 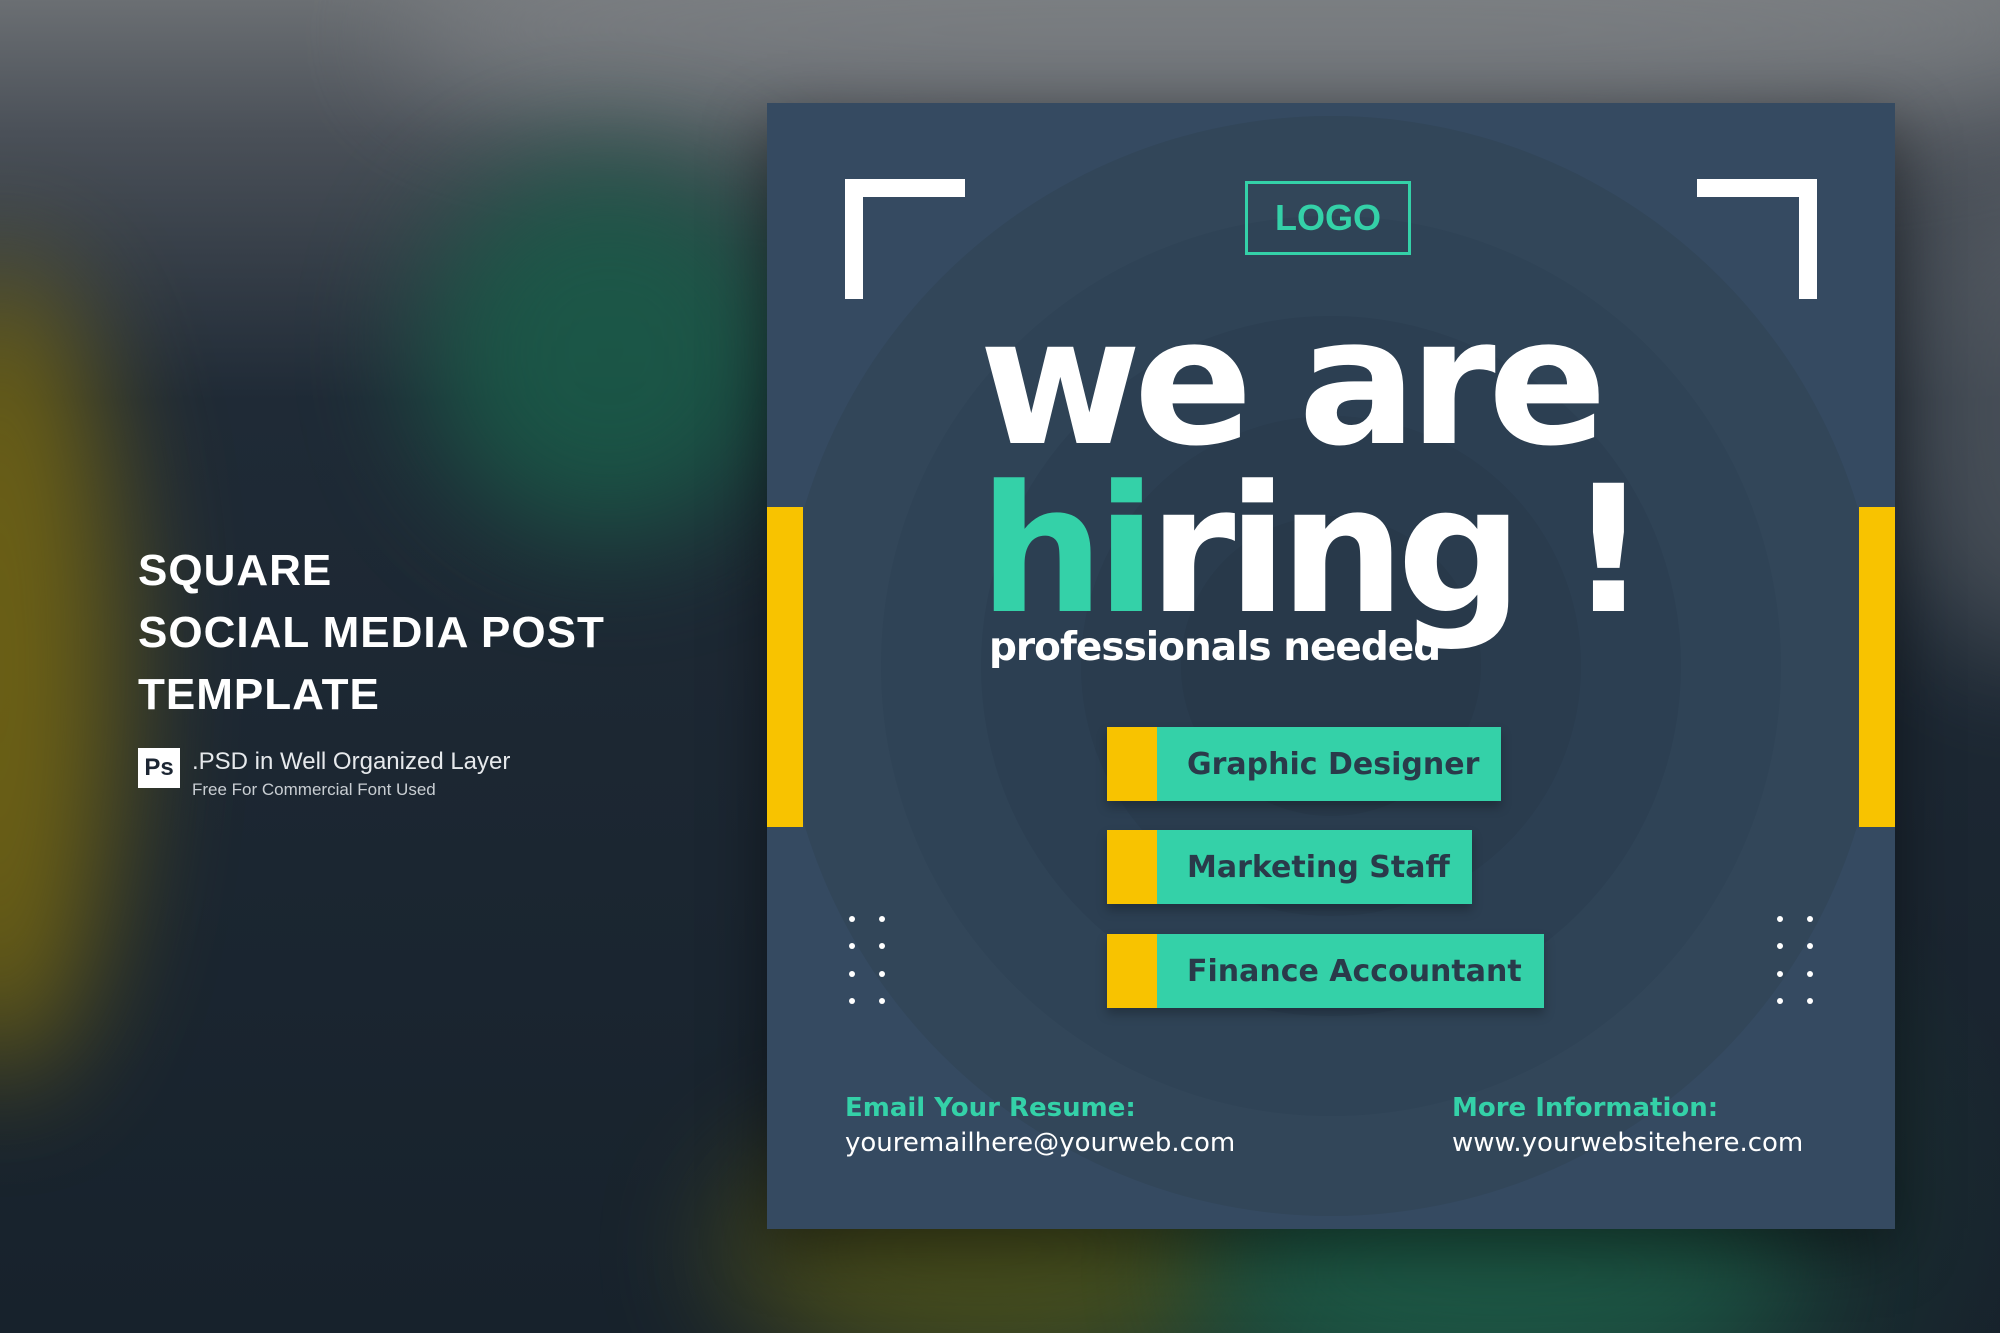 What do you see at coordinates (1628, 1143) in the screenshot?
I see `info-value: www.yourwebsitehere.com` at bounding box center [1628, 1143].